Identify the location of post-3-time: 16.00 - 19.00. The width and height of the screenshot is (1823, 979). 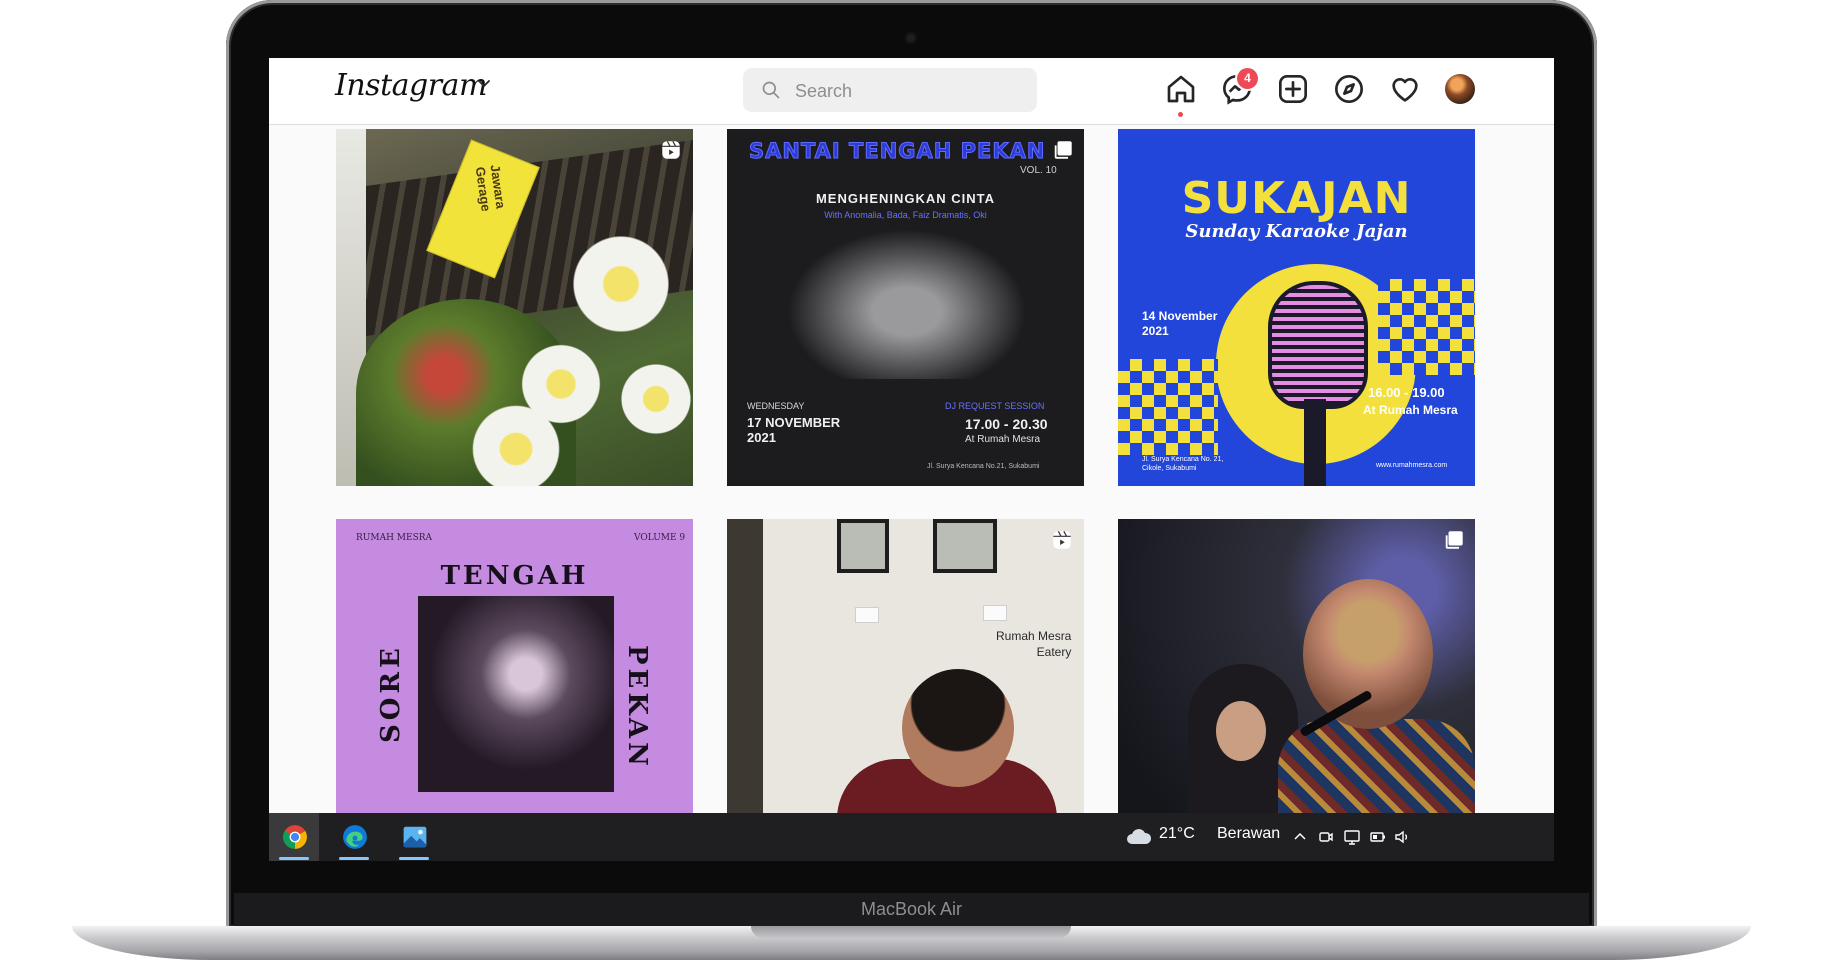
(1406, 392).